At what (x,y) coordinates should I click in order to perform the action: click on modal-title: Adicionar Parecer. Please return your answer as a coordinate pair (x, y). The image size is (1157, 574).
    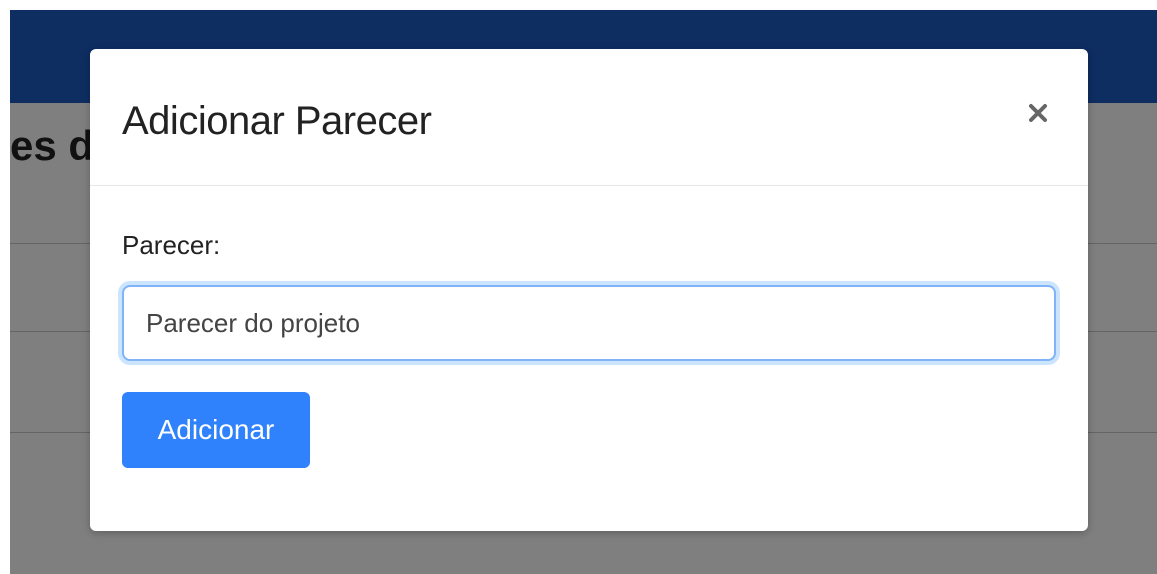
    Looking at the image, I should click on (277, 121).